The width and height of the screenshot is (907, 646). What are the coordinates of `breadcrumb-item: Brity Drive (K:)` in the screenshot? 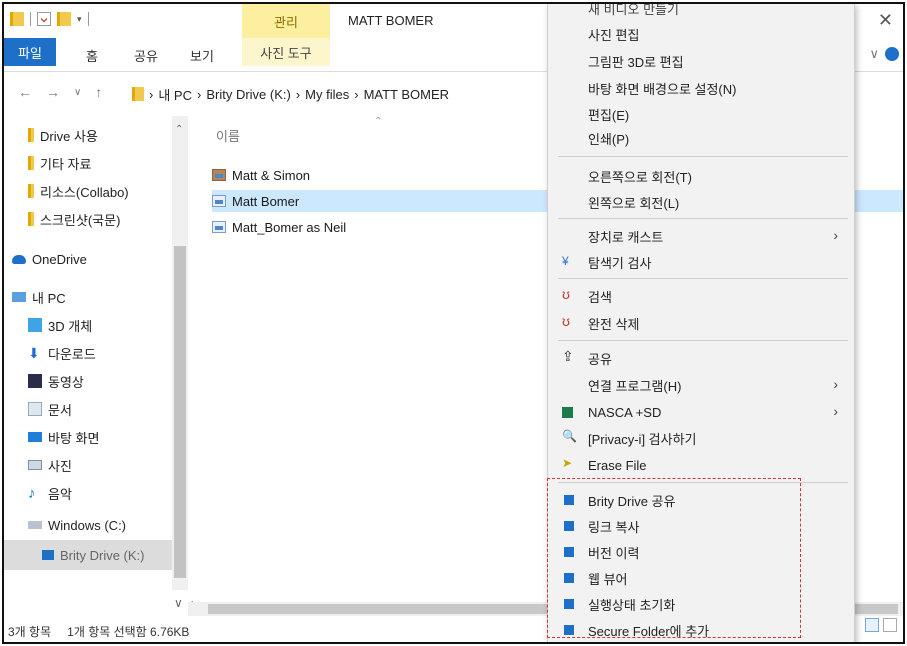 It's located at (248, 94).